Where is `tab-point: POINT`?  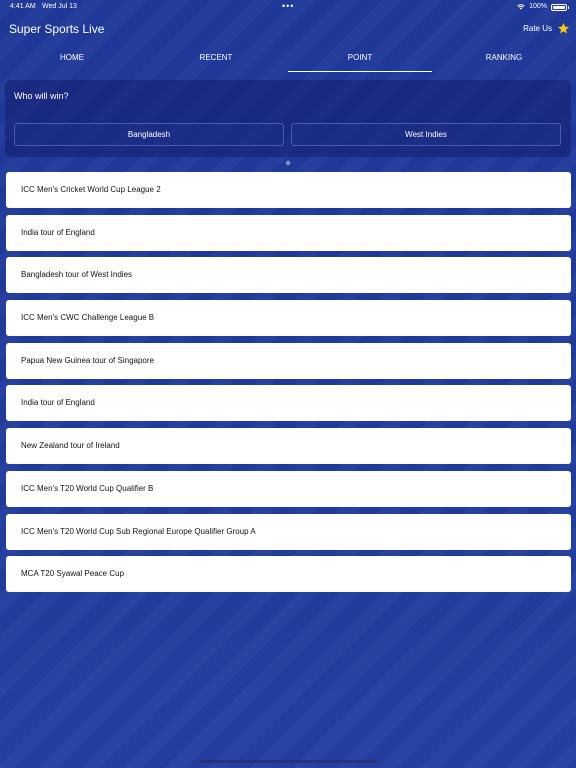 tab-point: POINT is located at coordinates (360, 60).